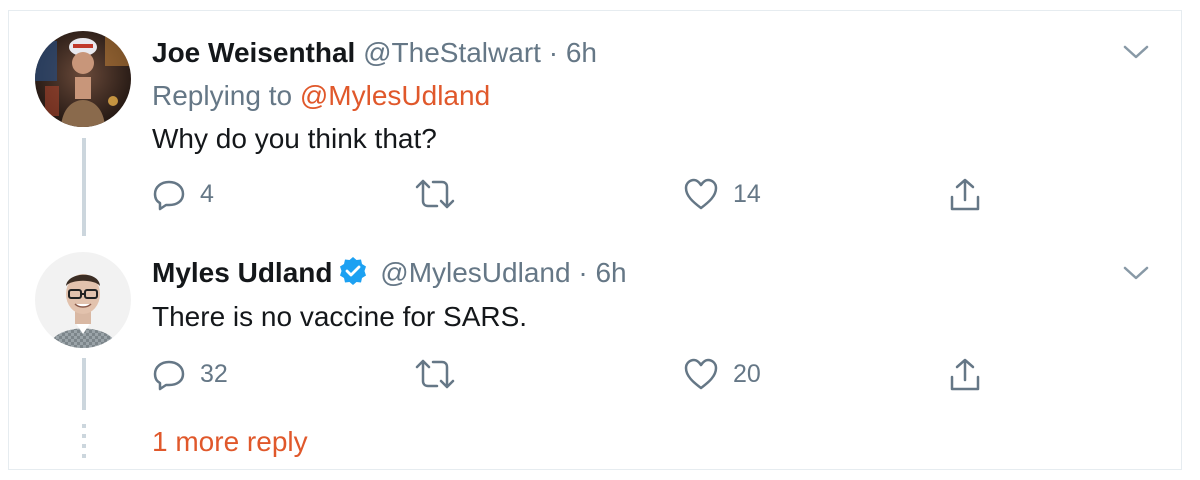 The image size is (1200, 480). I want to click on tweet-header: Joe Weisenthal @TheStalwart · 6h, so click(374, 53).